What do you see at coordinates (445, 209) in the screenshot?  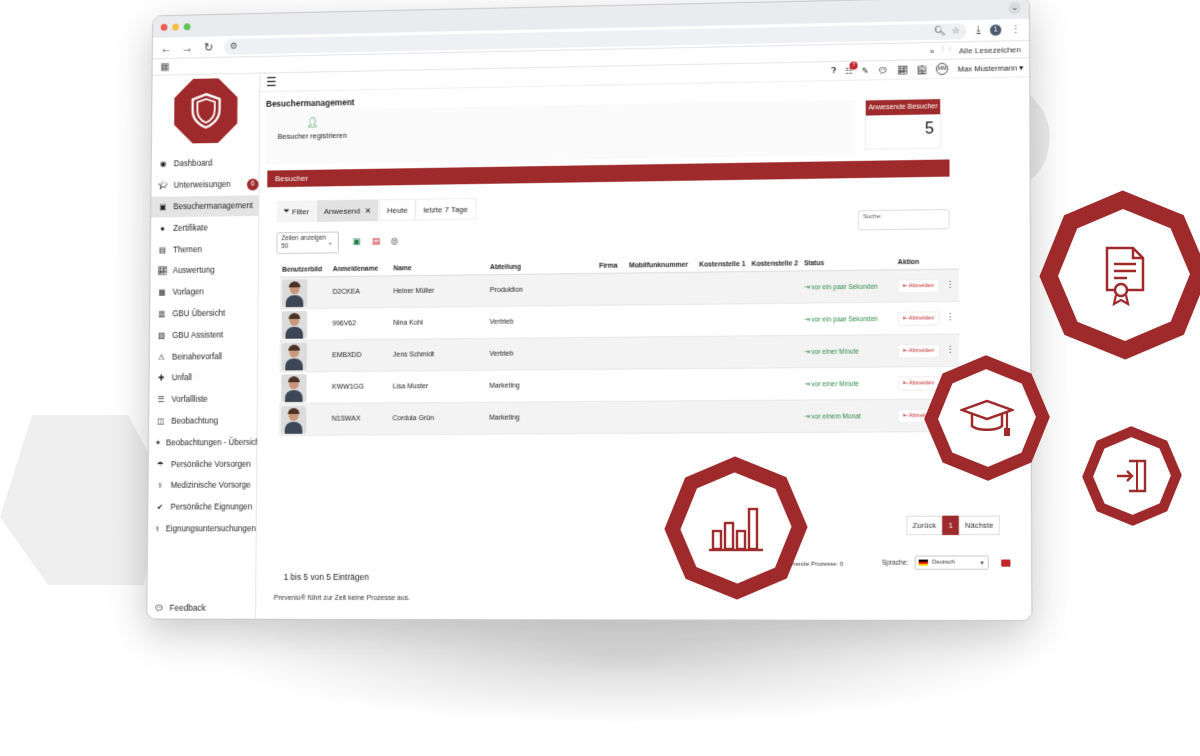 I see `filter-option-7-tage: letzte 7 Tage` at bounding box center [445, 209].